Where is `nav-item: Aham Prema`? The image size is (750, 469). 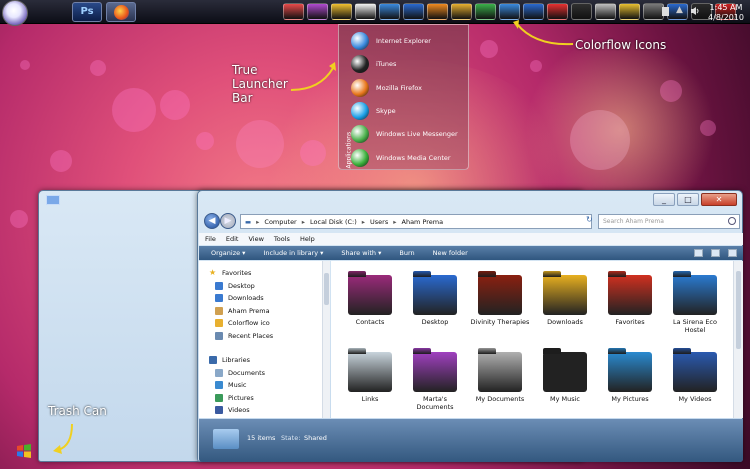 nav-item: Aham Prema is located at coordinates (242, 310).